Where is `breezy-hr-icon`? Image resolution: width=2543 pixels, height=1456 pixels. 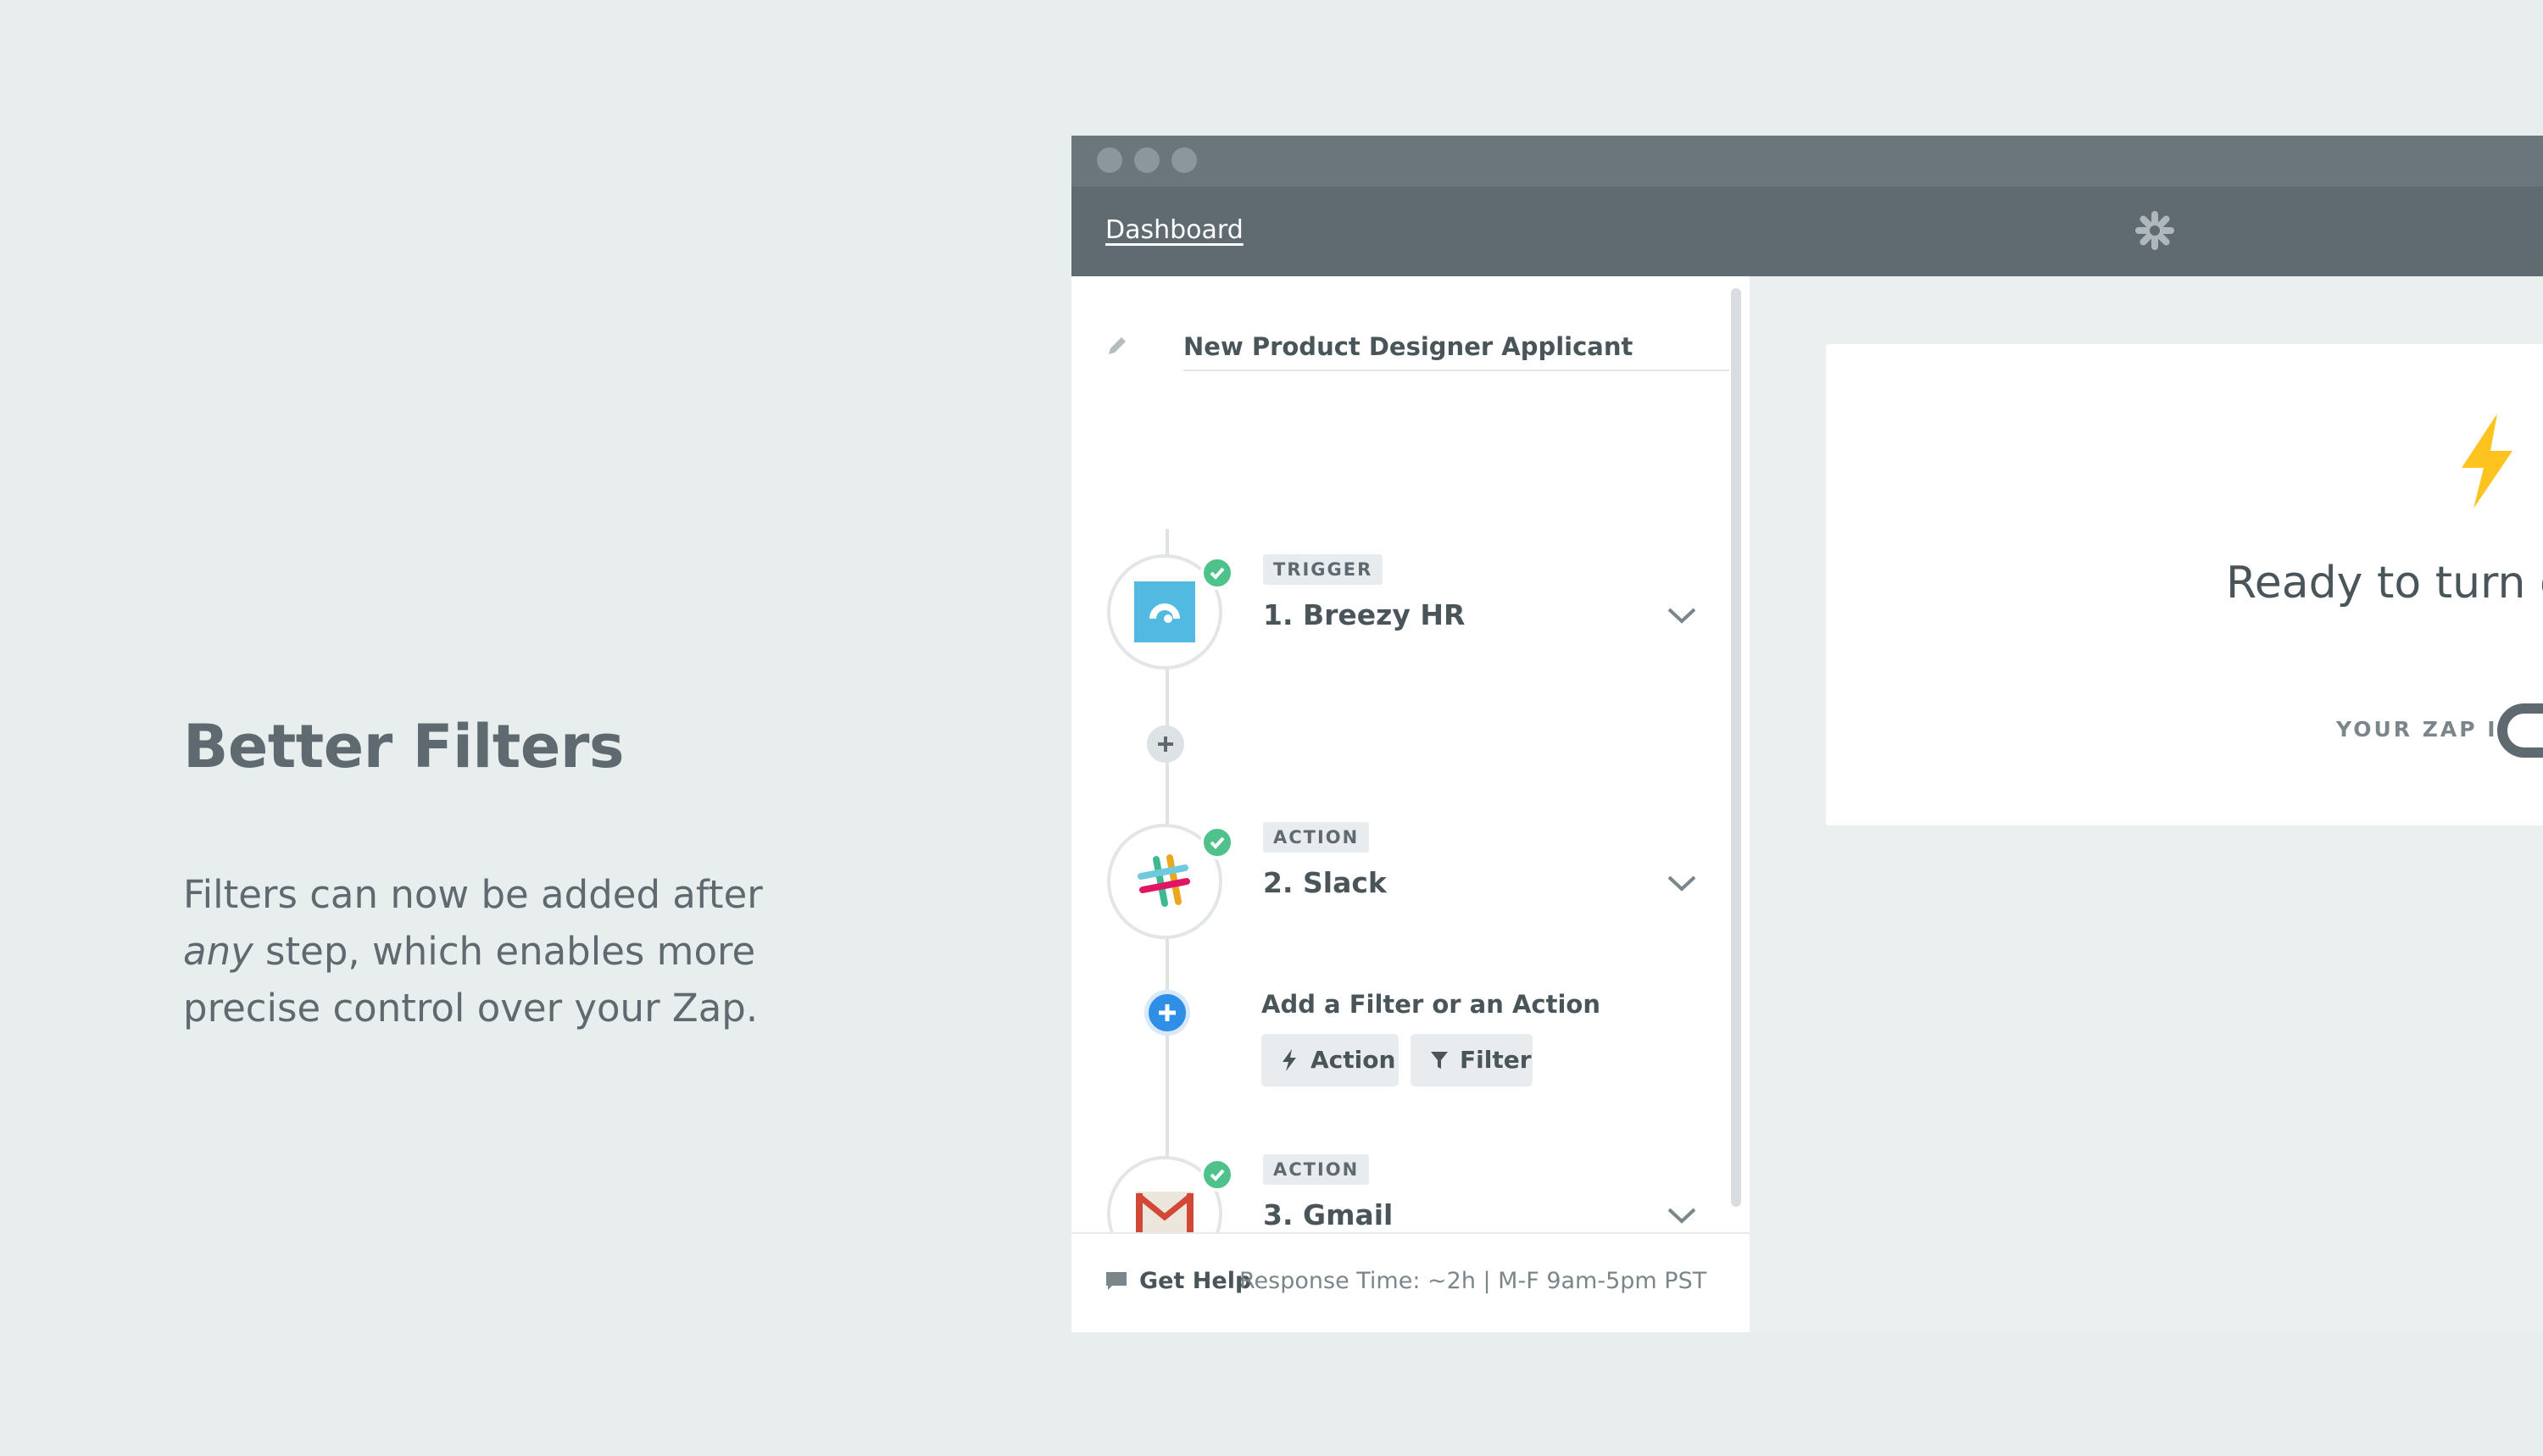 breezy-hr-icon is located at coordinates (1165, 612).